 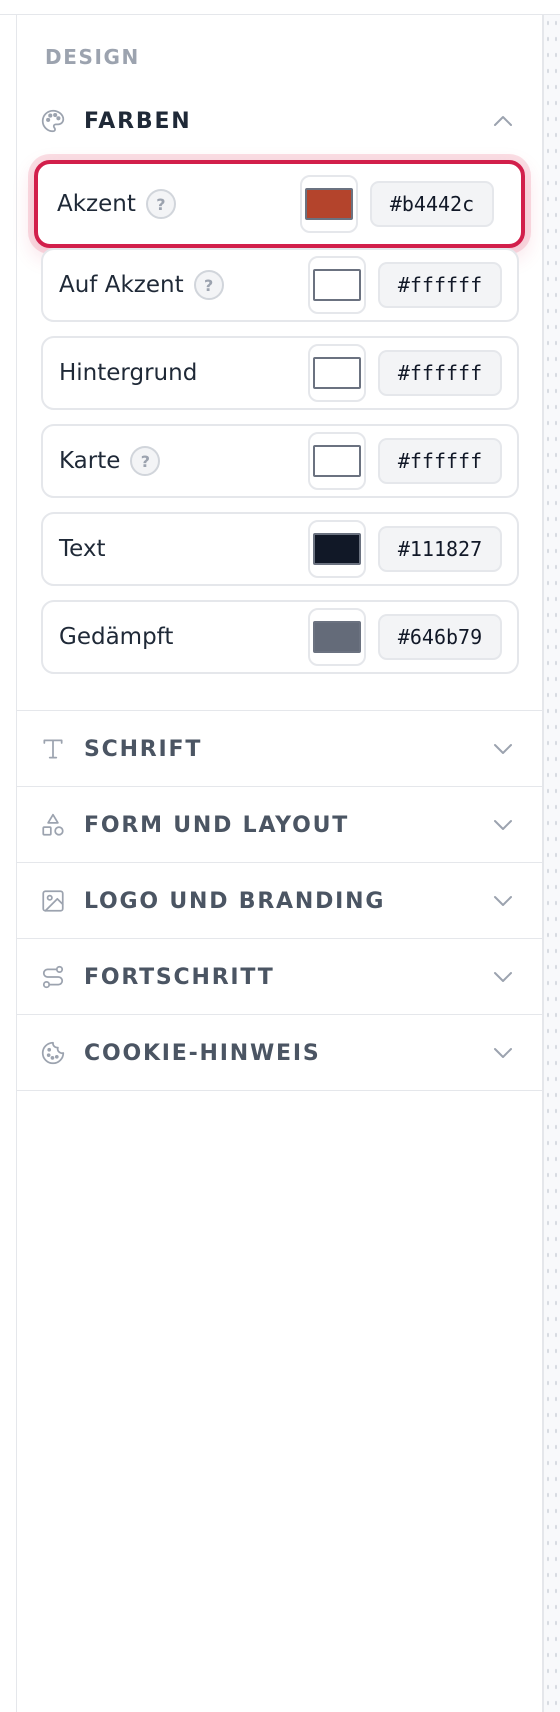 I want to click on group-logo-header: LOGO UND BRANDING, so click(x=279, y=901).